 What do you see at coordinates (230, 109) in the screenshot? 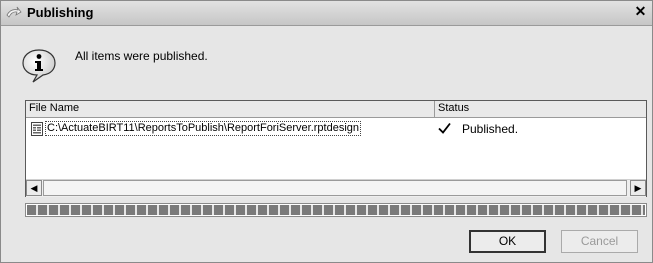
I see `column-header-file-name: File Name` at bounding box center [230, 109].